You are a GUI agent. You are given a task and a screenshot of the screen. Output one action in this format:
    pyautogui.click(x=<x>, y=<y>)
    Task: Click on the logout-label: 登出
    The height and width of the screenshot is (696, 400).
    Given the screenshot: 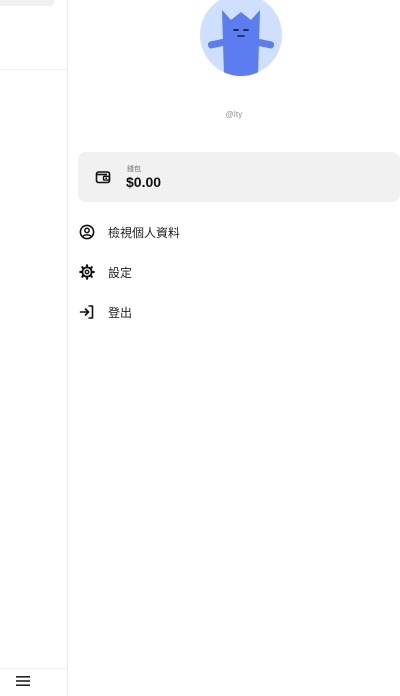 What is the action you would take?
    pyautogui.click(x=120, y=312)
    